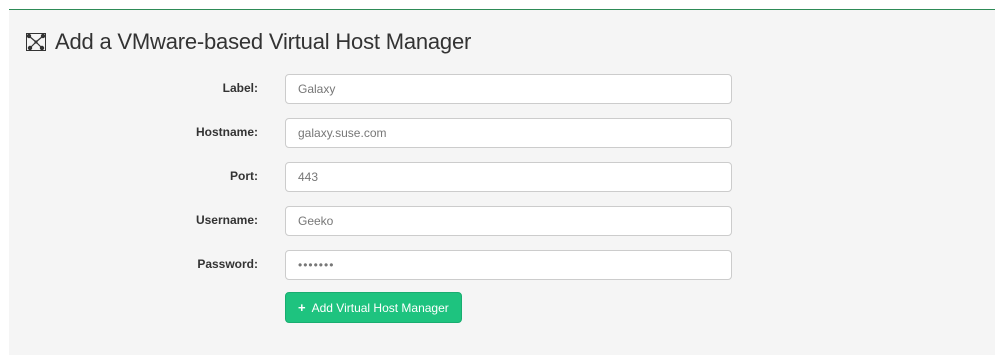  Describe the element at coordinates (36, 42) in the screenshot. I see `network-nodes-icon` at that location.